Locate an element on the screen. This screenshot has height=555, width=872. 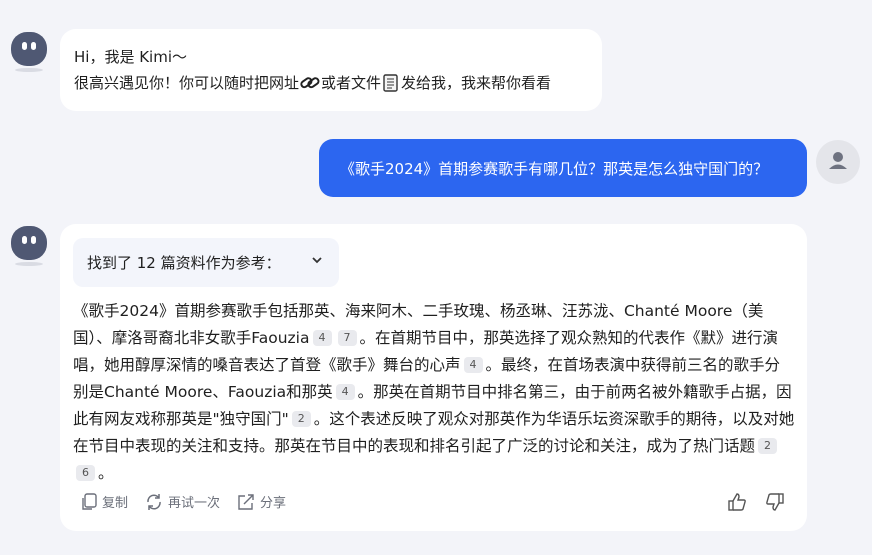
retry-button: 再试一次 is located at coordinates (182, 501).